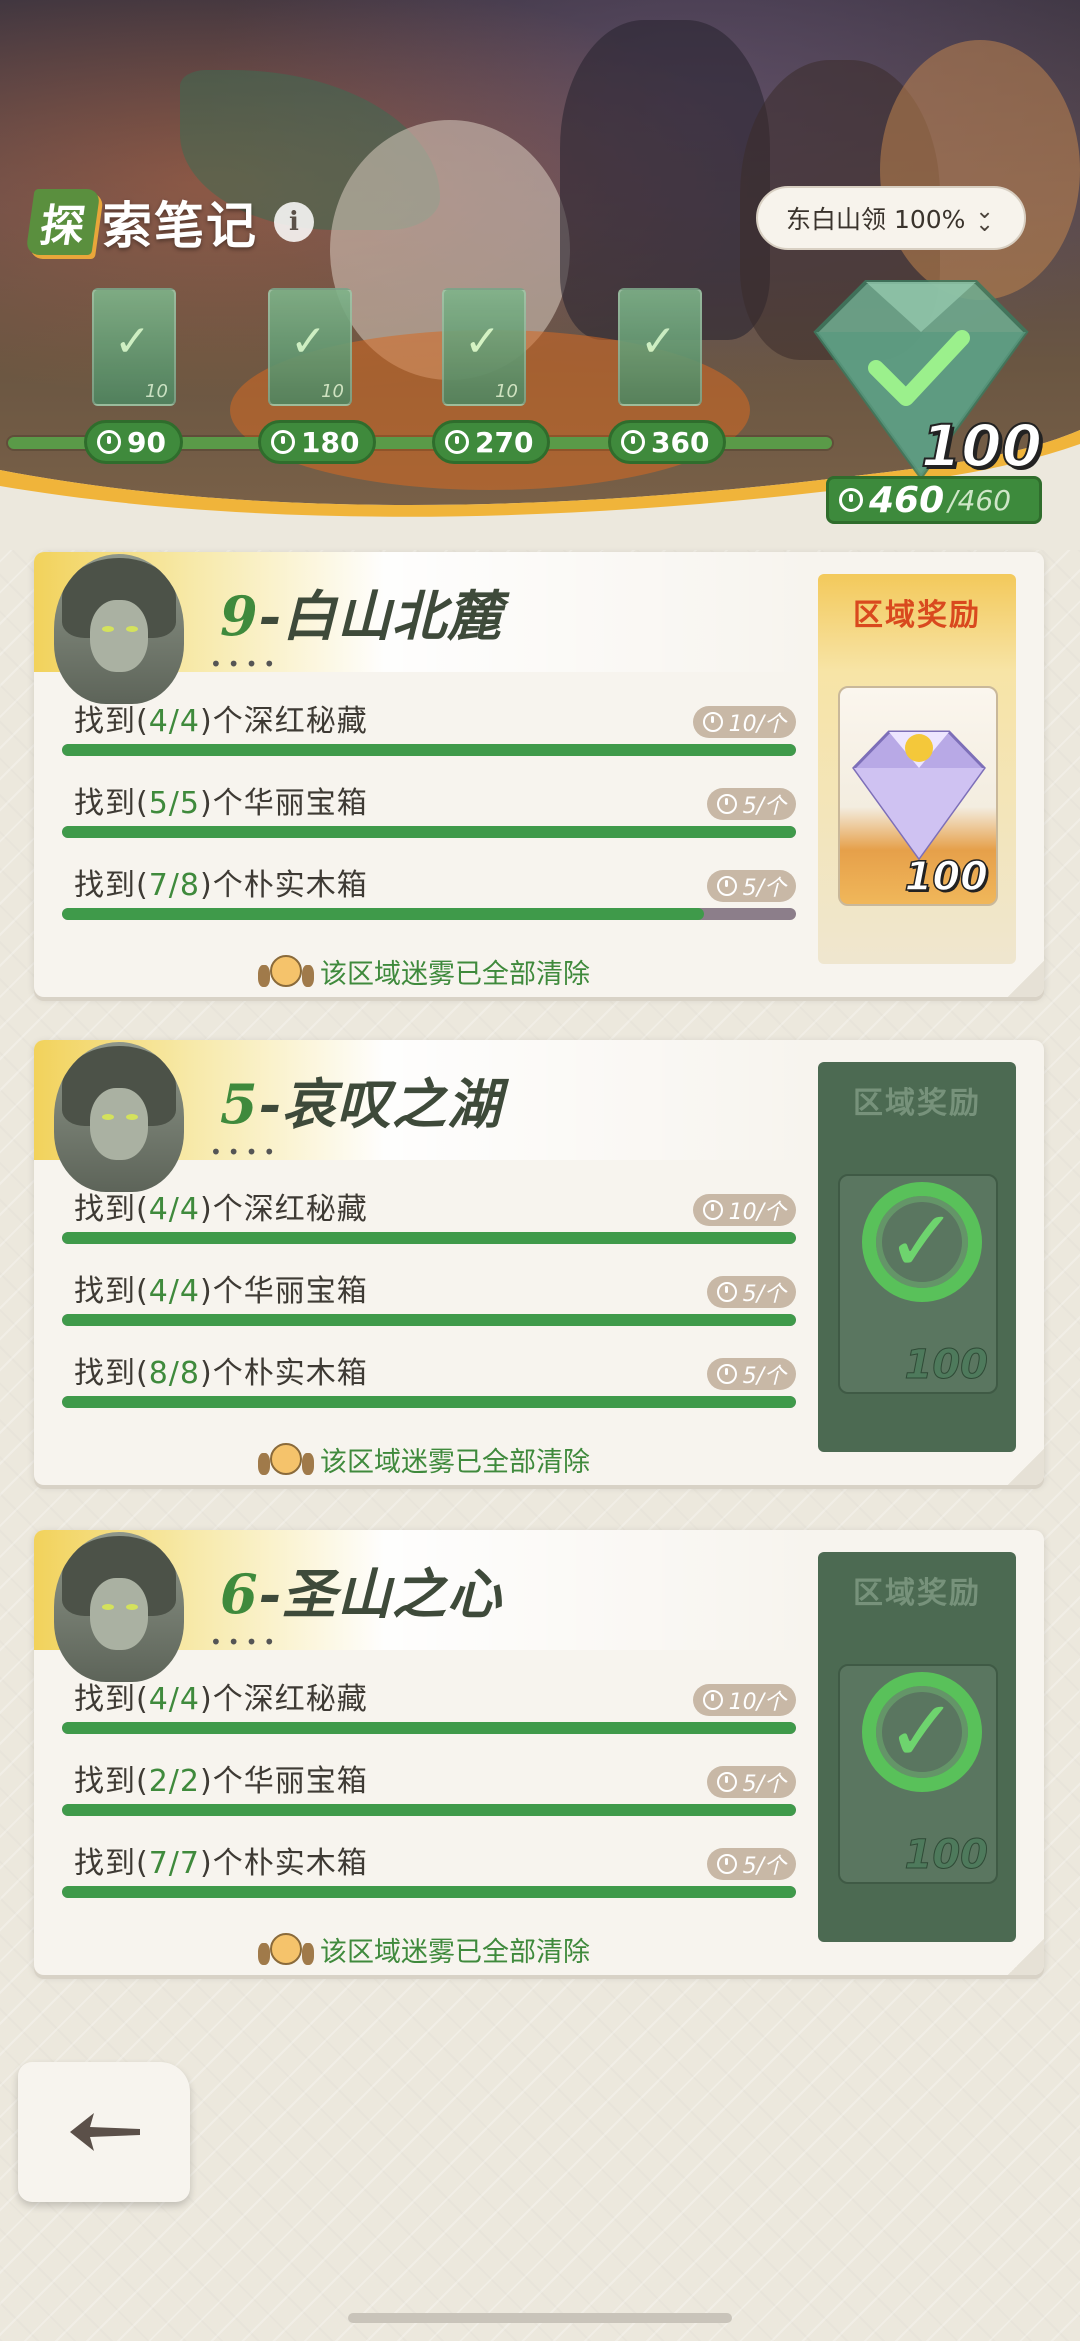 This screenshot has width=1080, height=2341. What do you see at coordinates (221, 1373) in the screenshot?
I see `task-label: 找到(8/8)个朴实木箱` at bounding box center [221, 1373].